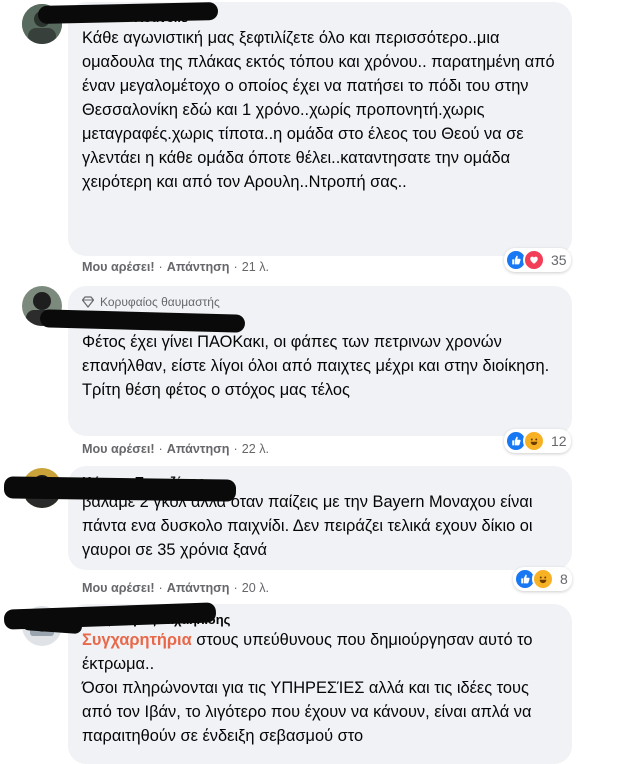 Image resolution: width=622 pixels, height=764 pixels. What do you see at coordinates (88, 302) in the screenshot?
I see `diamond-icon` at bounding box center [88, 302].